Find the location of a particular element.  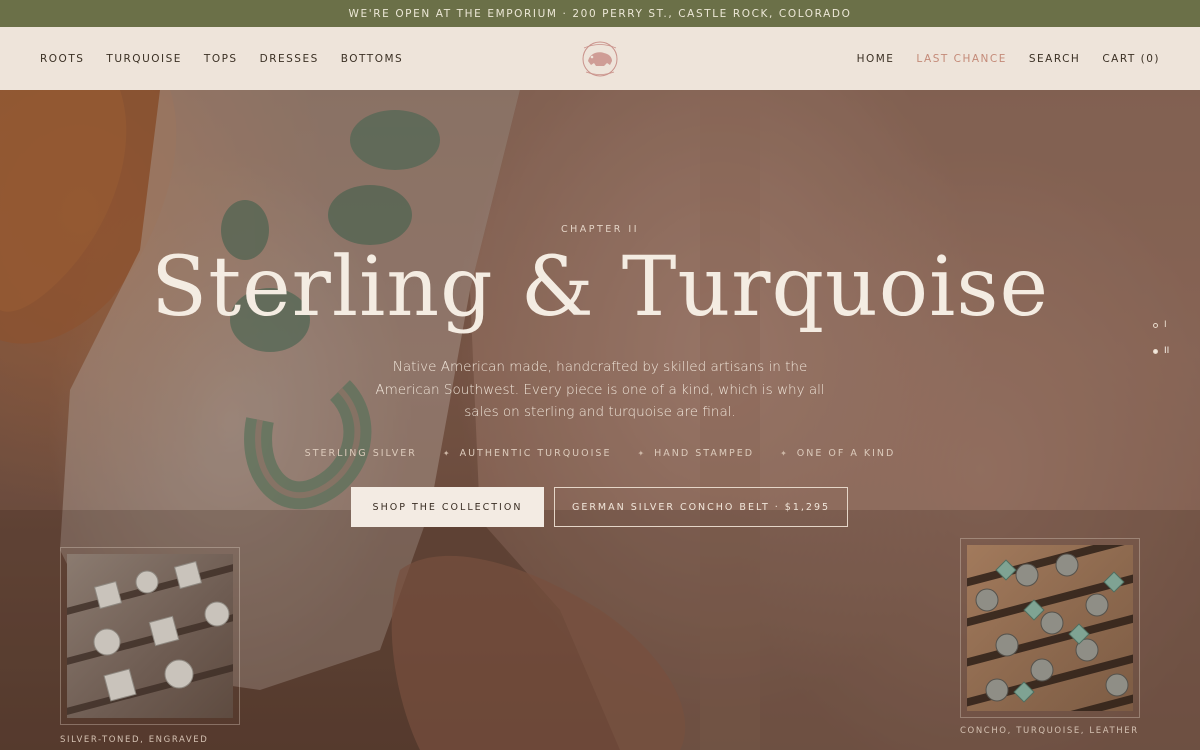

nav-link-home: HOME is located at coordinates (876, 59).